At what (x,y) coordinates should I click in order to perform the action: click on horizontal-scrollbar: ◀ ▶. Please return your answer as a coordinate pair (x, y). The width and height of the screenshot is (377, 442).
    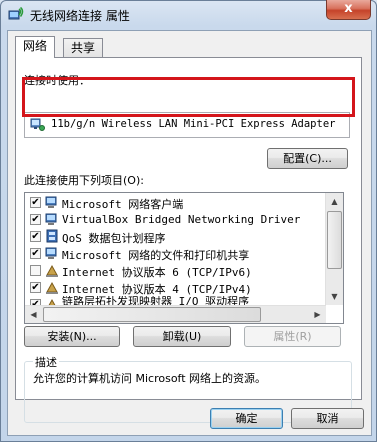
    Looking at the image, I should click on (175, 314).